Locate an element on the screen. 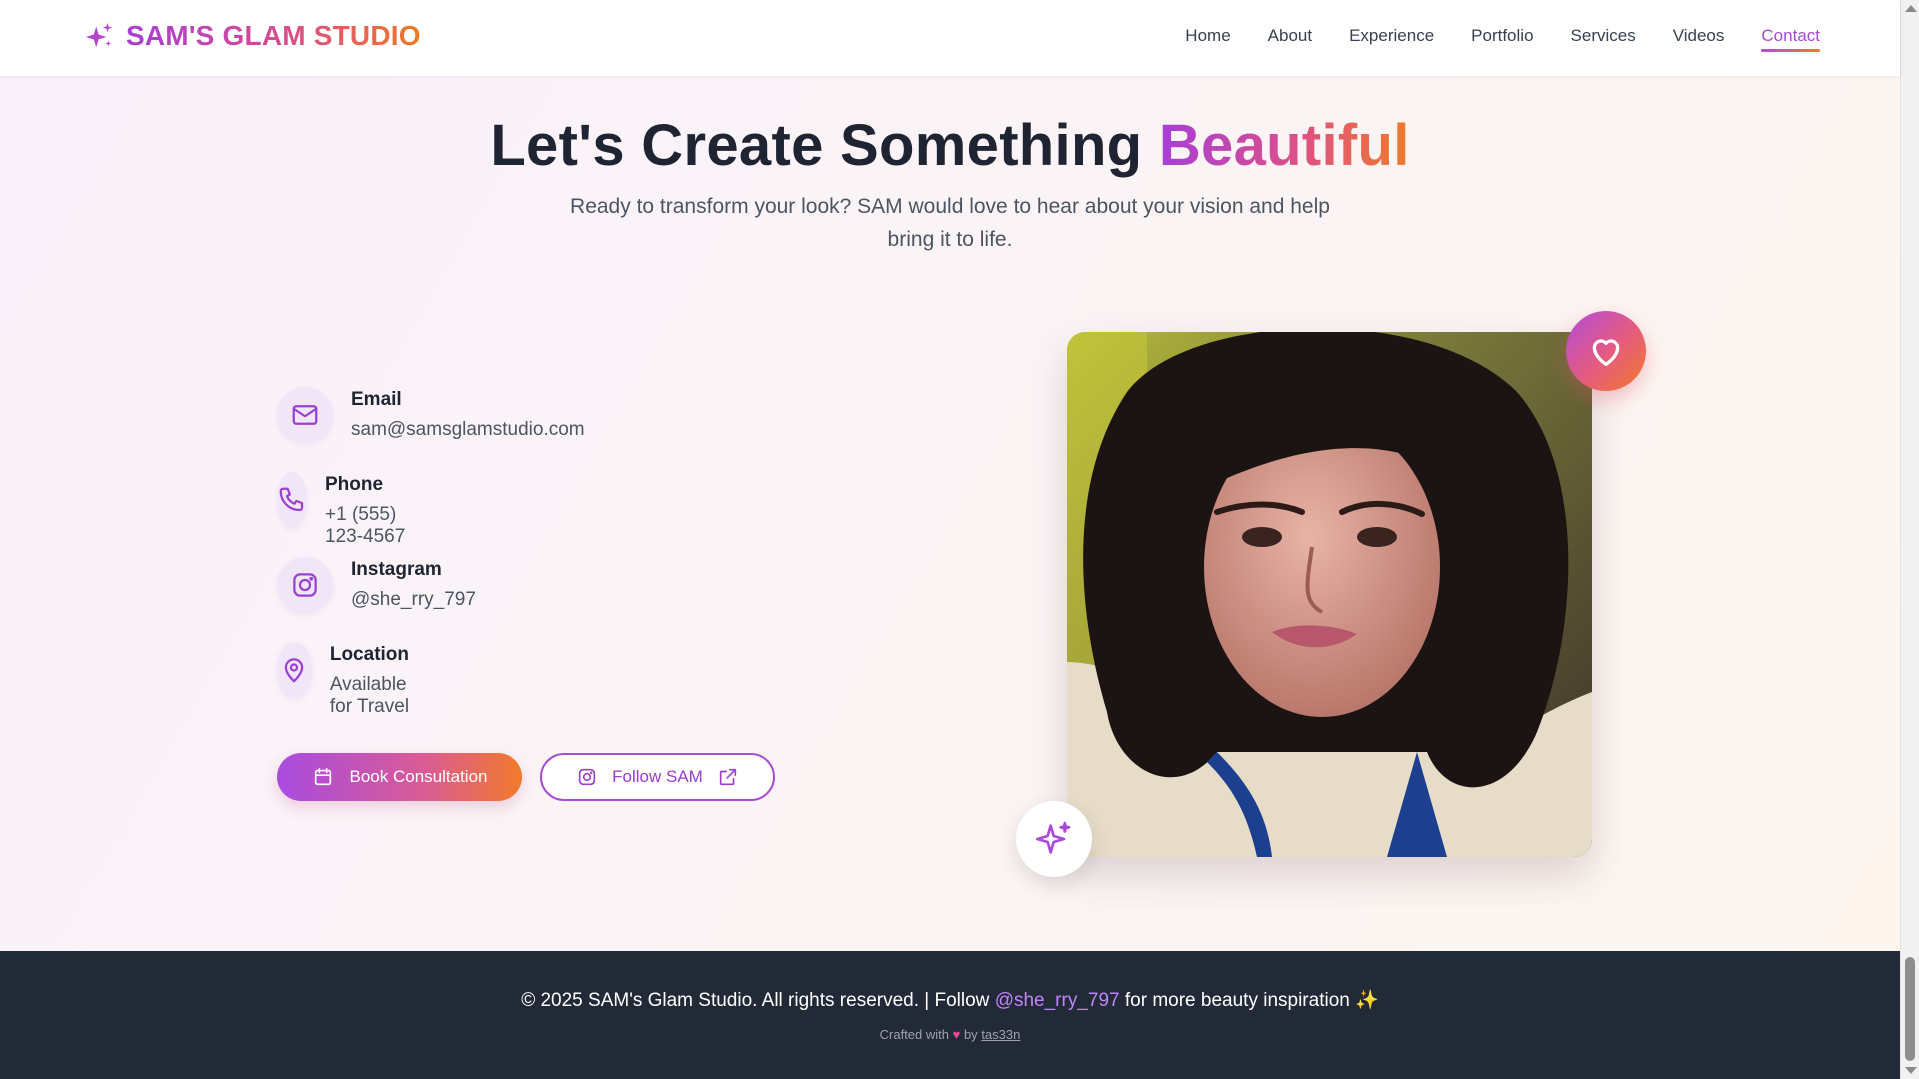 Image resolution: width=1919 pixels, height=1079 pixels. contact-label: Location is located at coordinates (369, 654).